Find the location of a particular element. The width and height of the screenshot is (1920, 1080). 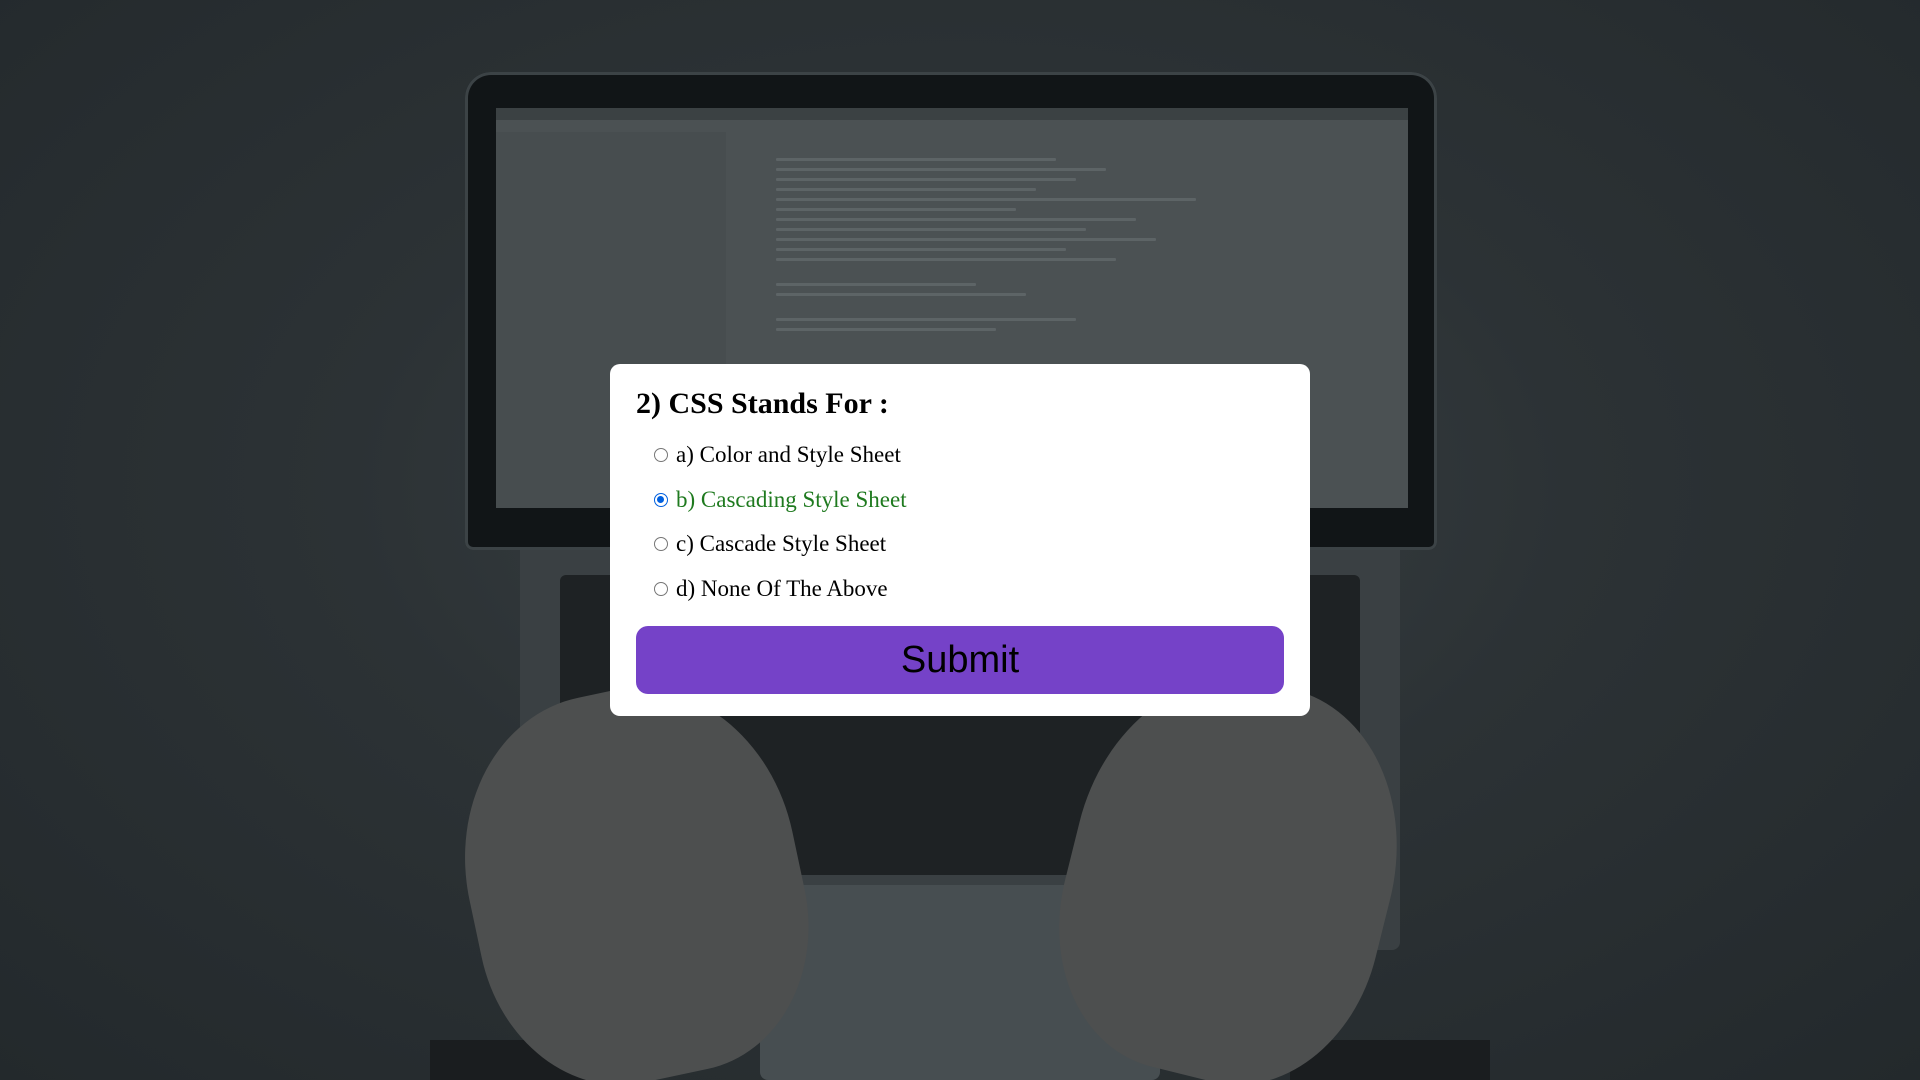

option-a: a) Color and Style Sheet is located at coordinates (969, 455).